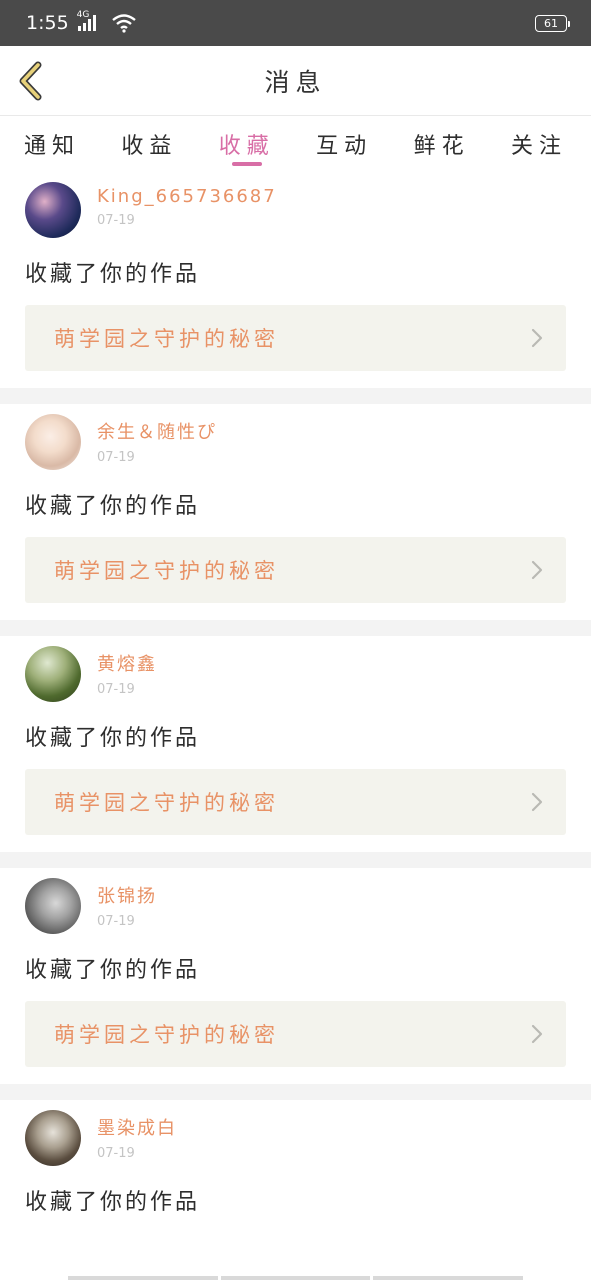  I want to click on battery-icon: 61, so click(552, 23).